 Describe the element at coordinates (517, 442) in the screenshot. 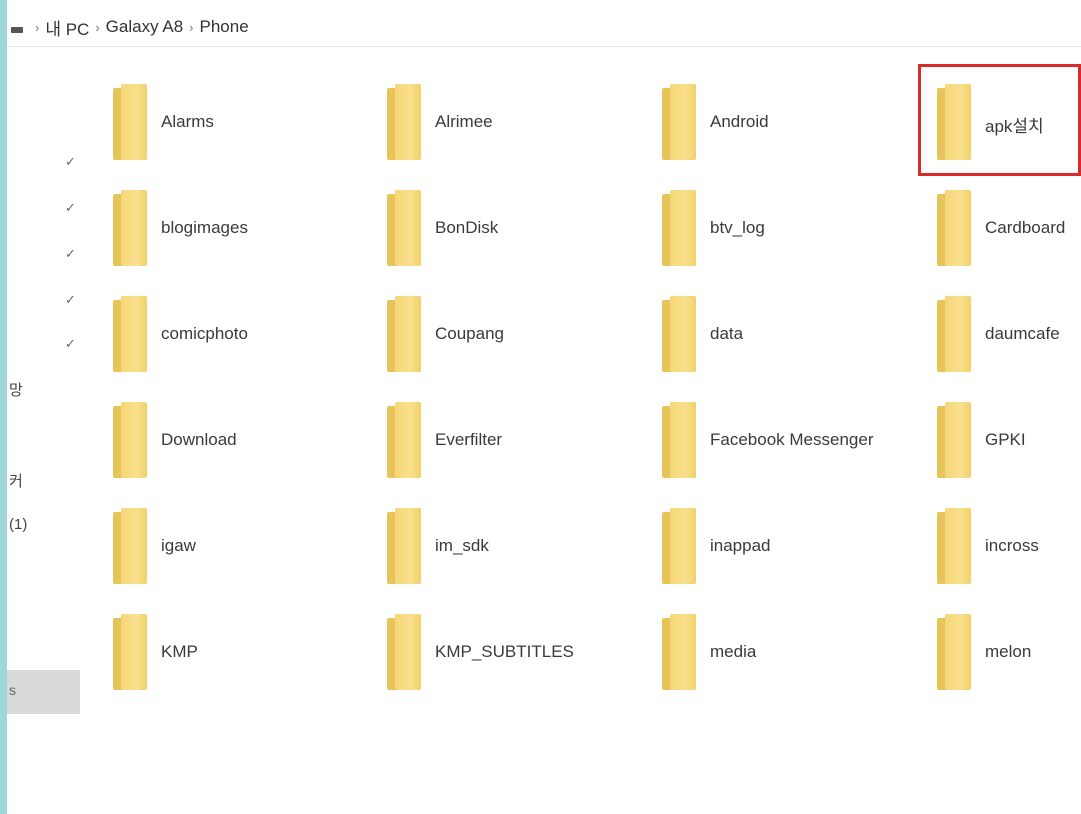

I see `folder-item: Everfilter` at that location.